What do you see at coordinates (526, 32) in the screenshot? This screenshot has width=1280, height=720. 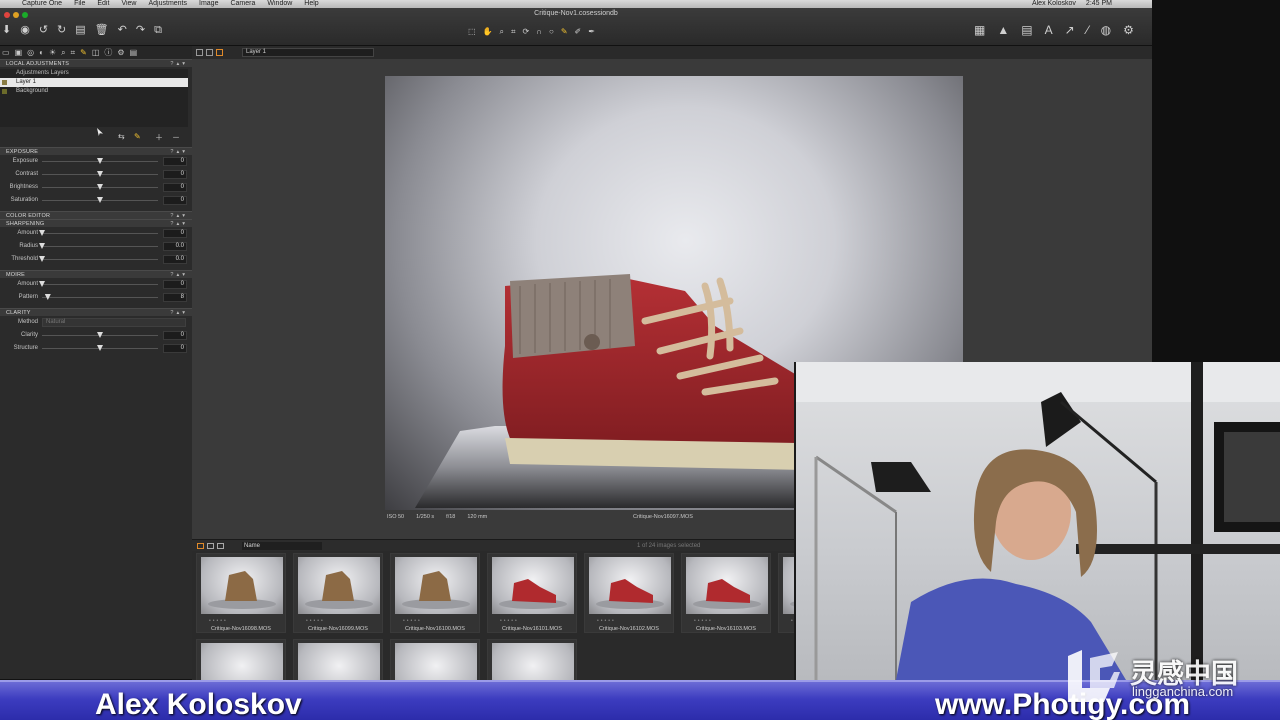 I see `rotate-tool-icon: ⟳` at bounding box center [526, 32].